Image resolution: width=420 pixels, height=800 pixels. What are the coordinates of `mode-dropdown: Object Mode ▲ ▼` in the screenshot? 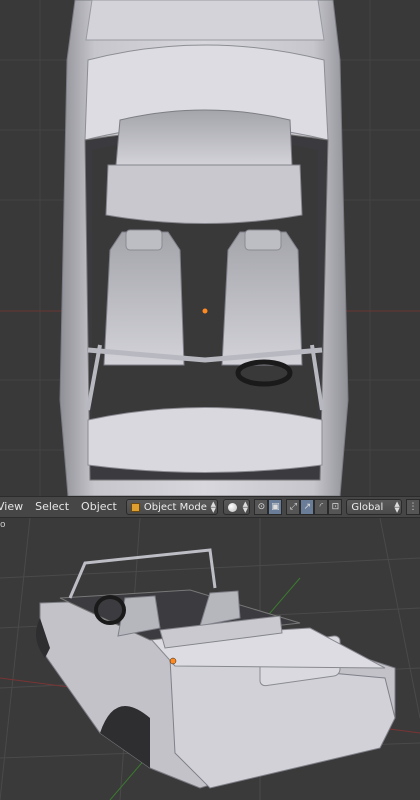 It's located at (172, 507).